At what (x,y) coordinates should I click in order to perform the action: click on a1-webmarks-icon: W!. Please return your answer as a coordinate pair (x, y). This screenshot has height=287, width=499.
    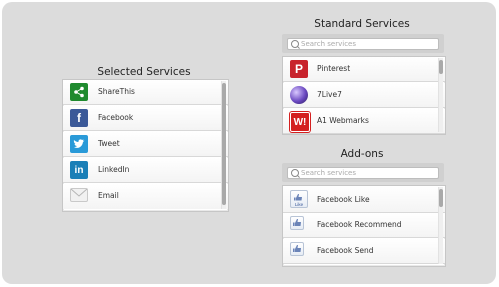
    Looking at the image, I should click on (300, 122).